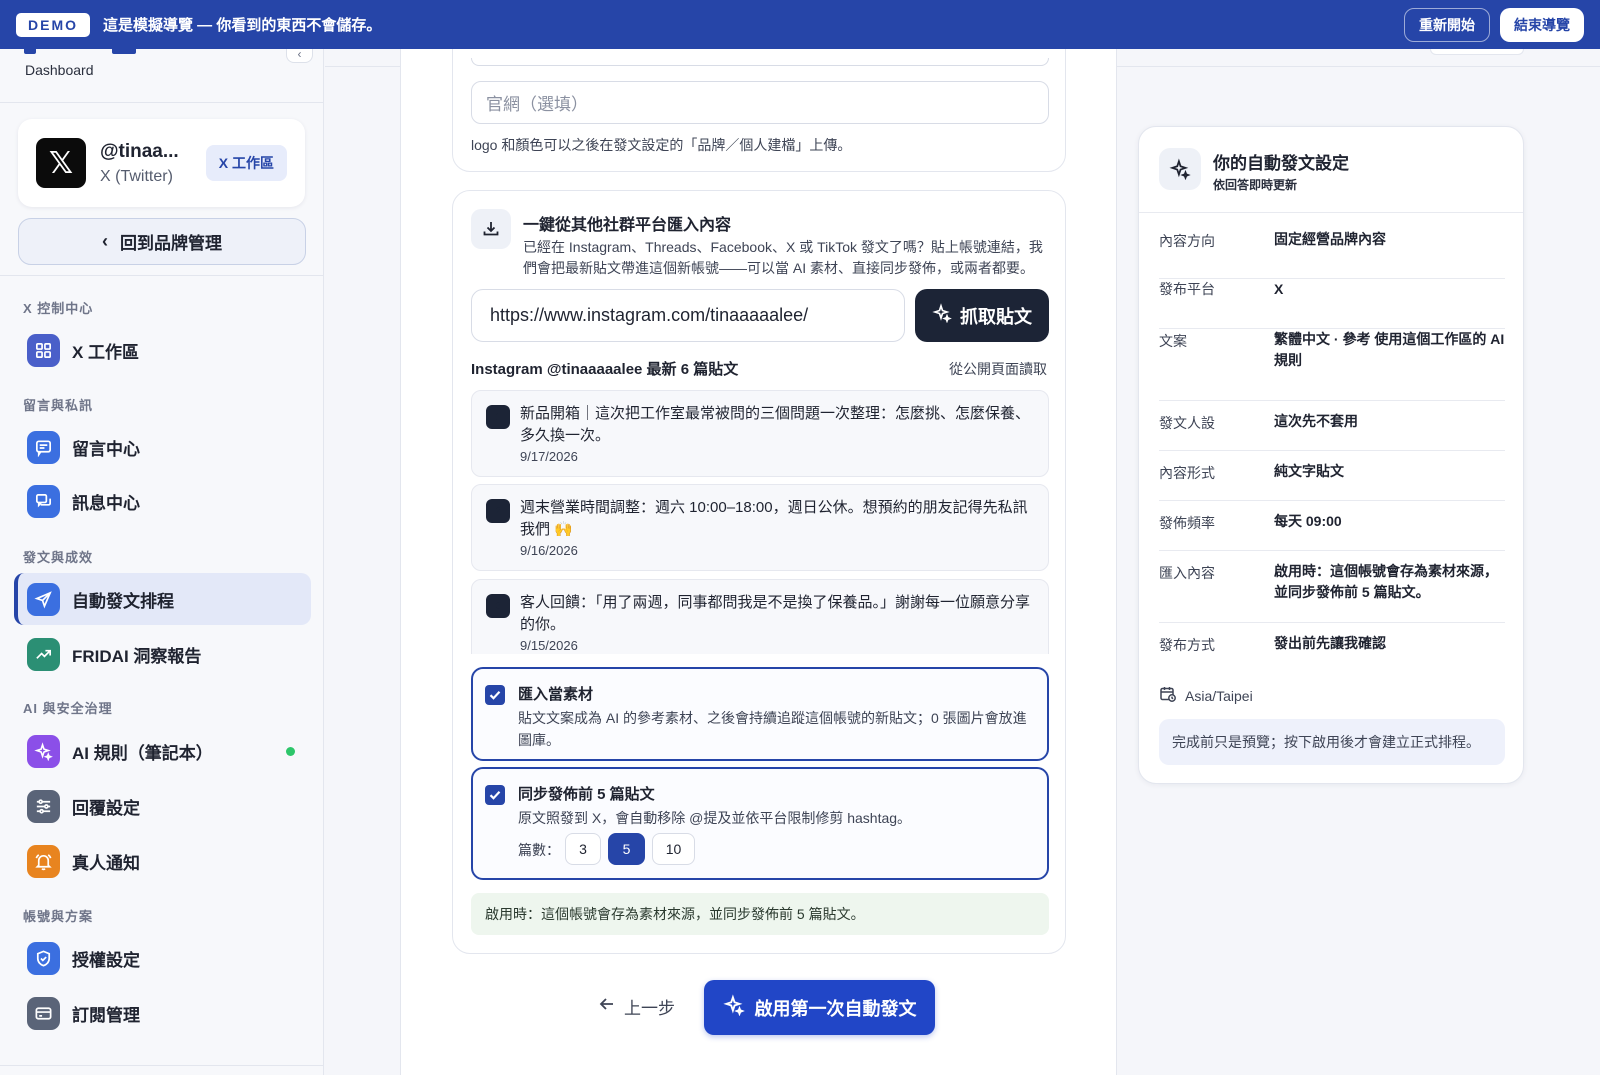 The width and height of the screenshot is (1600, 1075). Describe the element at coordinates (673, 849) in the screenshot. I see `count-option-10: 10` at that location.